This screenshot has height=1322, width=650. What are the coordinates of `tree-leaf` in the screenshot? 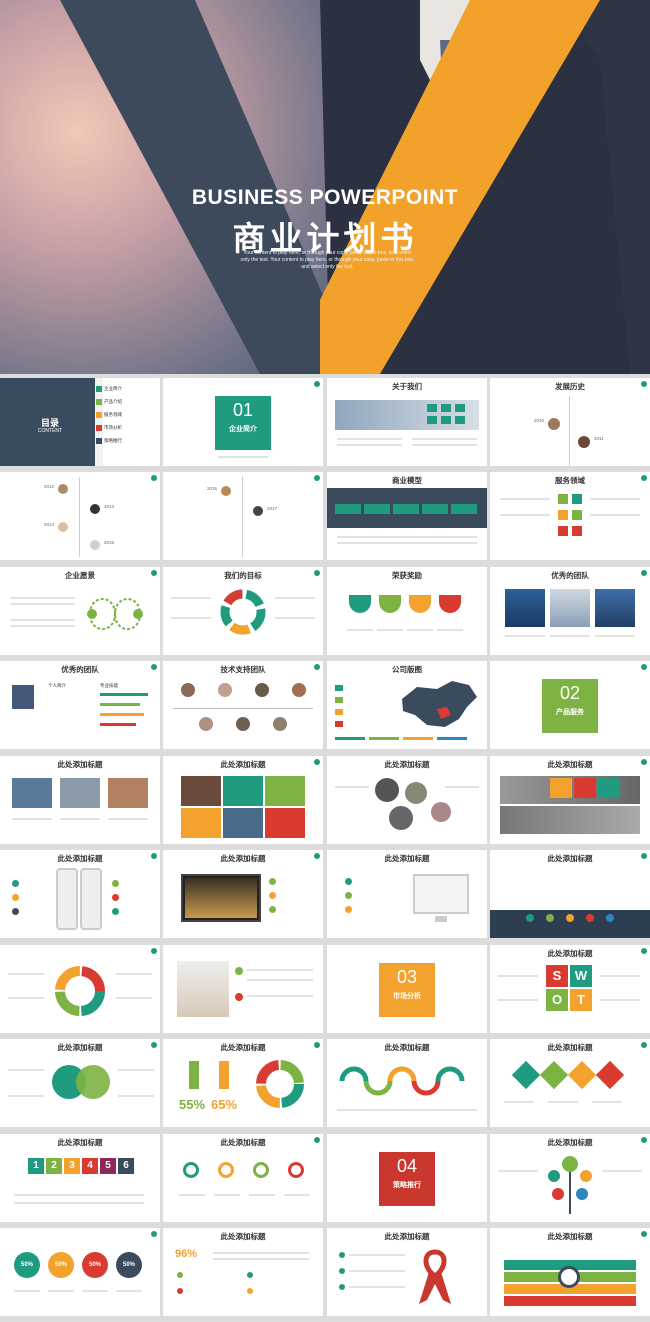 It's located at (586, 1176).